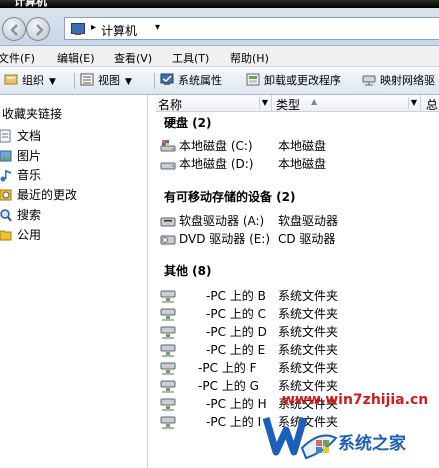  What do you see at coordinates (225, 239) in the screenshot?
I see `item-name: DVD 驱动器 (E:)` at bounding box center [225, 239].